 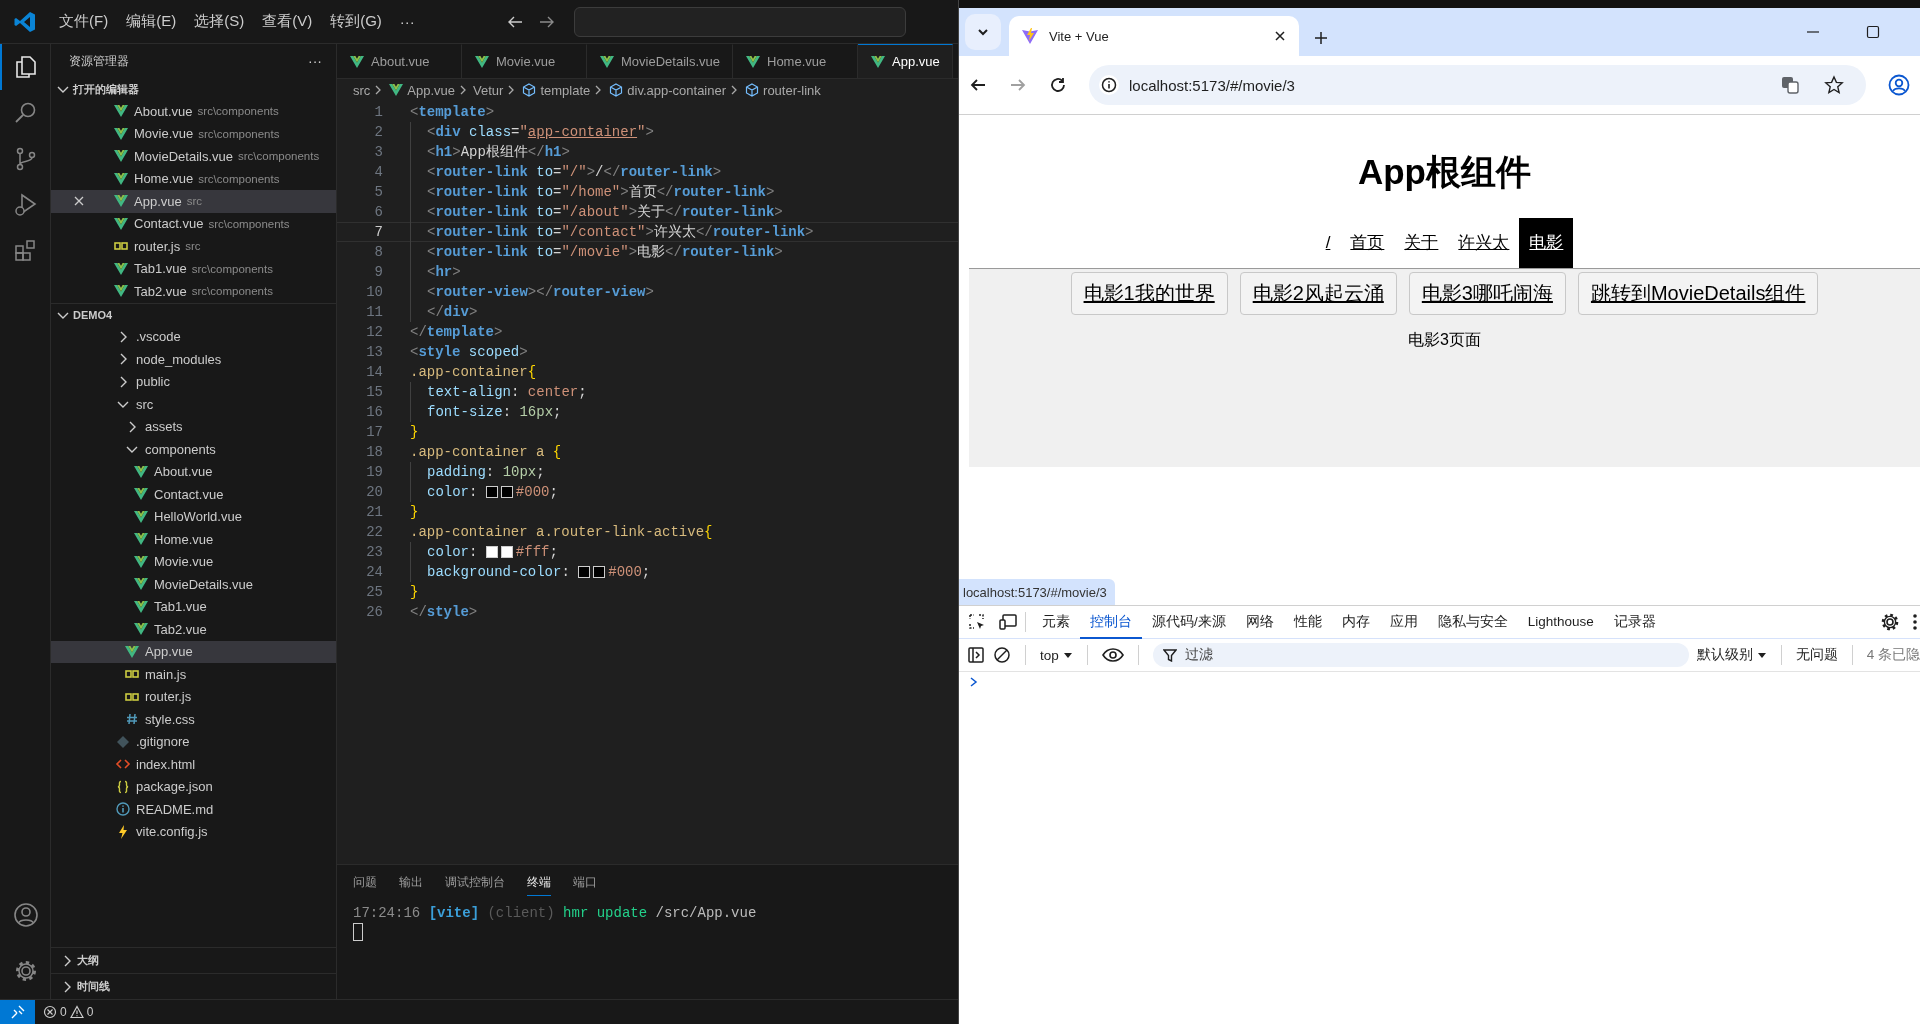 I want to click on star-icon, so click(x=1834, y=85).